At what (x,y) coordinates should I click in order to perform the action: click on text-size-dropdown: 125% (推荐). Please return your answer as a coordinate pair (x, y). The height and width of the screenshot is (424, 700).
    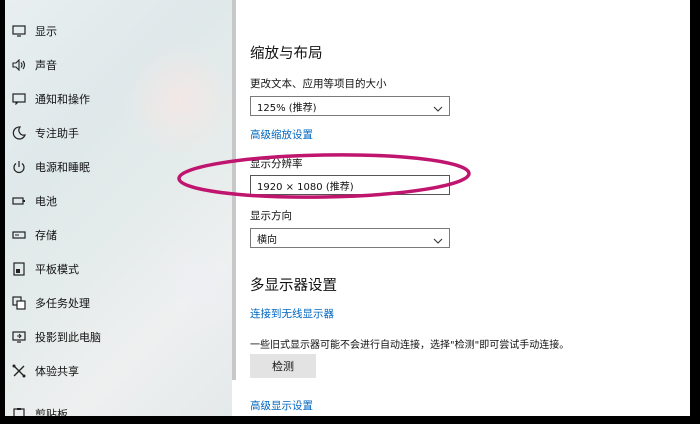
    Looking at the image, I should click on (350, 106).